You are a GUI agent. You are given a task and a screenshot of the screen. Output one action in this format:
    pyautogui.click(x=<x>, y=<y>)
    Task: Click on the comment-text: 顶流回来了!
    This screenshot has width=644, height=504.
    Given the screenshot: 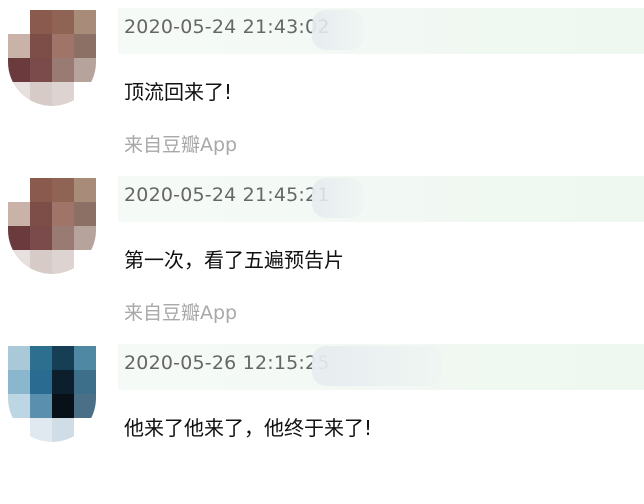 What is the action you would take?
    pyautogui.click(x=178, y=92)
    